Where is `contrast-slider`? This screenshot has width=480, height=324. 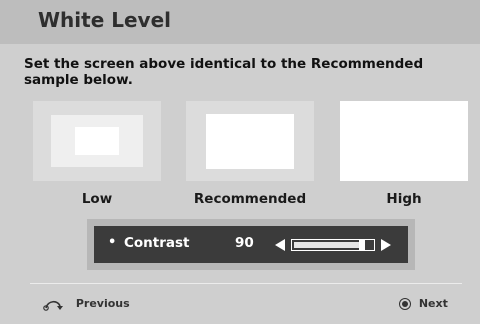 contrast-slider is located at coordinates (333, 245).